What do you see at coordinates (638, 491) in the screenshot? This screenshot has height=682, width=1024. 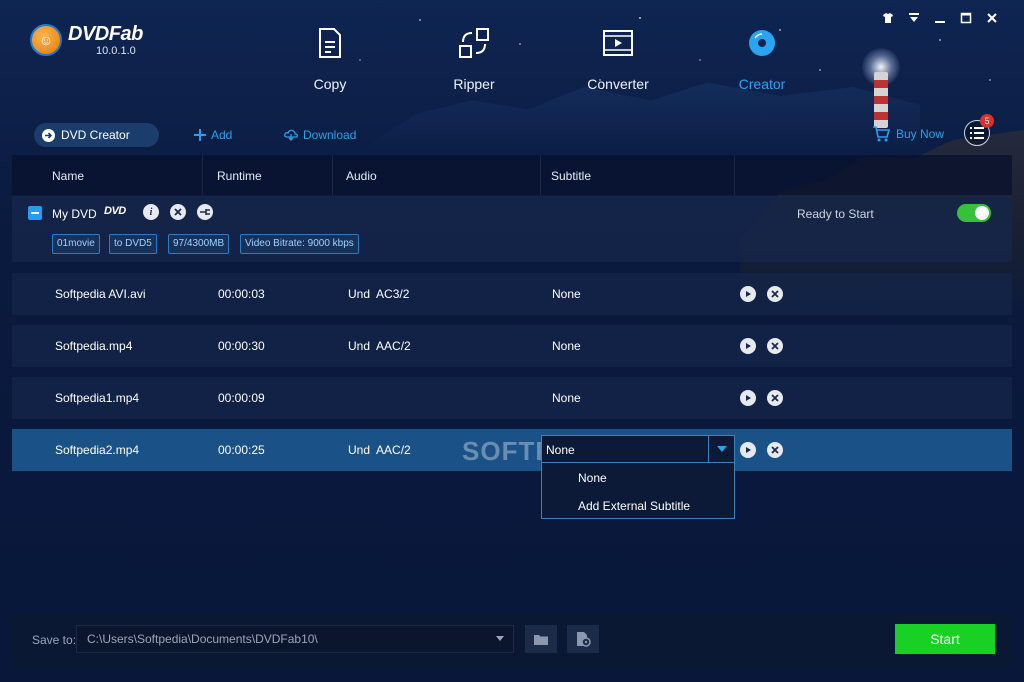 I see `subtitle-dropdown-menu: None Add External Subtitle` at bounding box center [638, 491].